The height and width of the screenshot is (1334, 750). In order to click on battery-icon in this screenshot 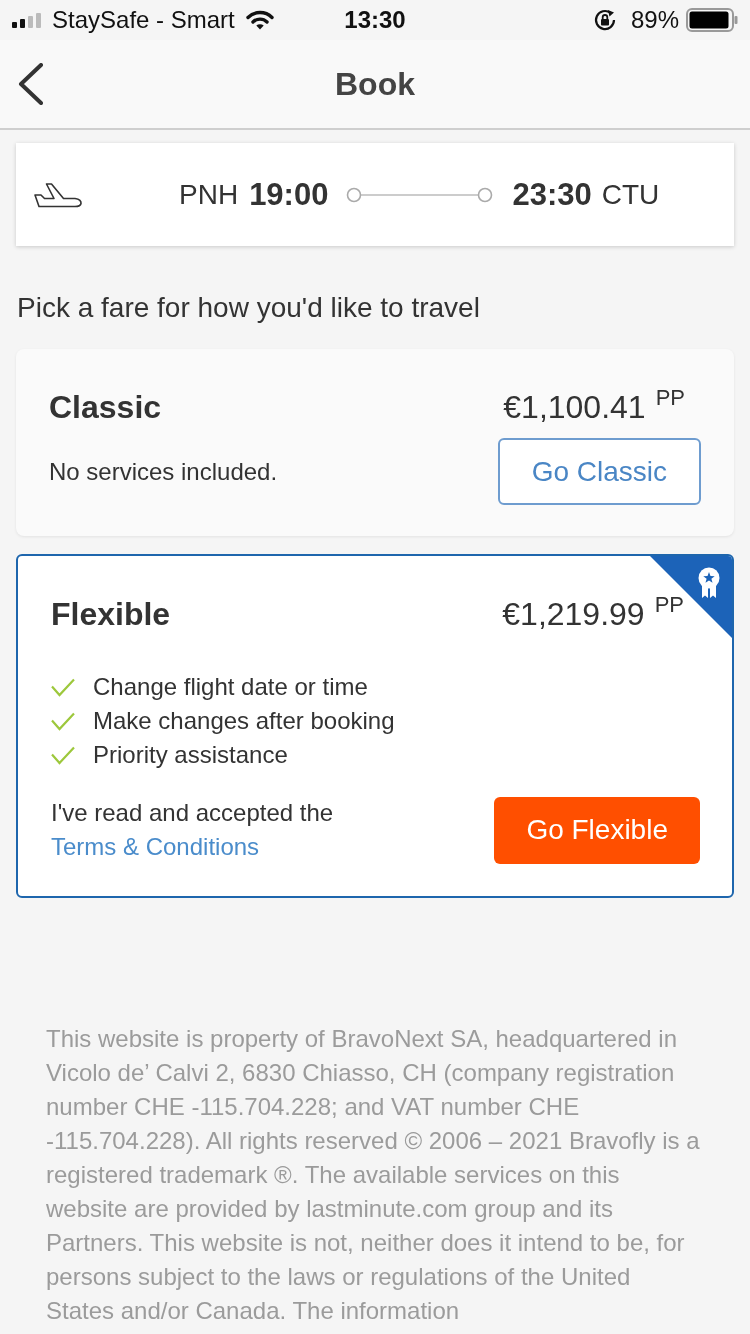, I will do `click(712, 20)`.